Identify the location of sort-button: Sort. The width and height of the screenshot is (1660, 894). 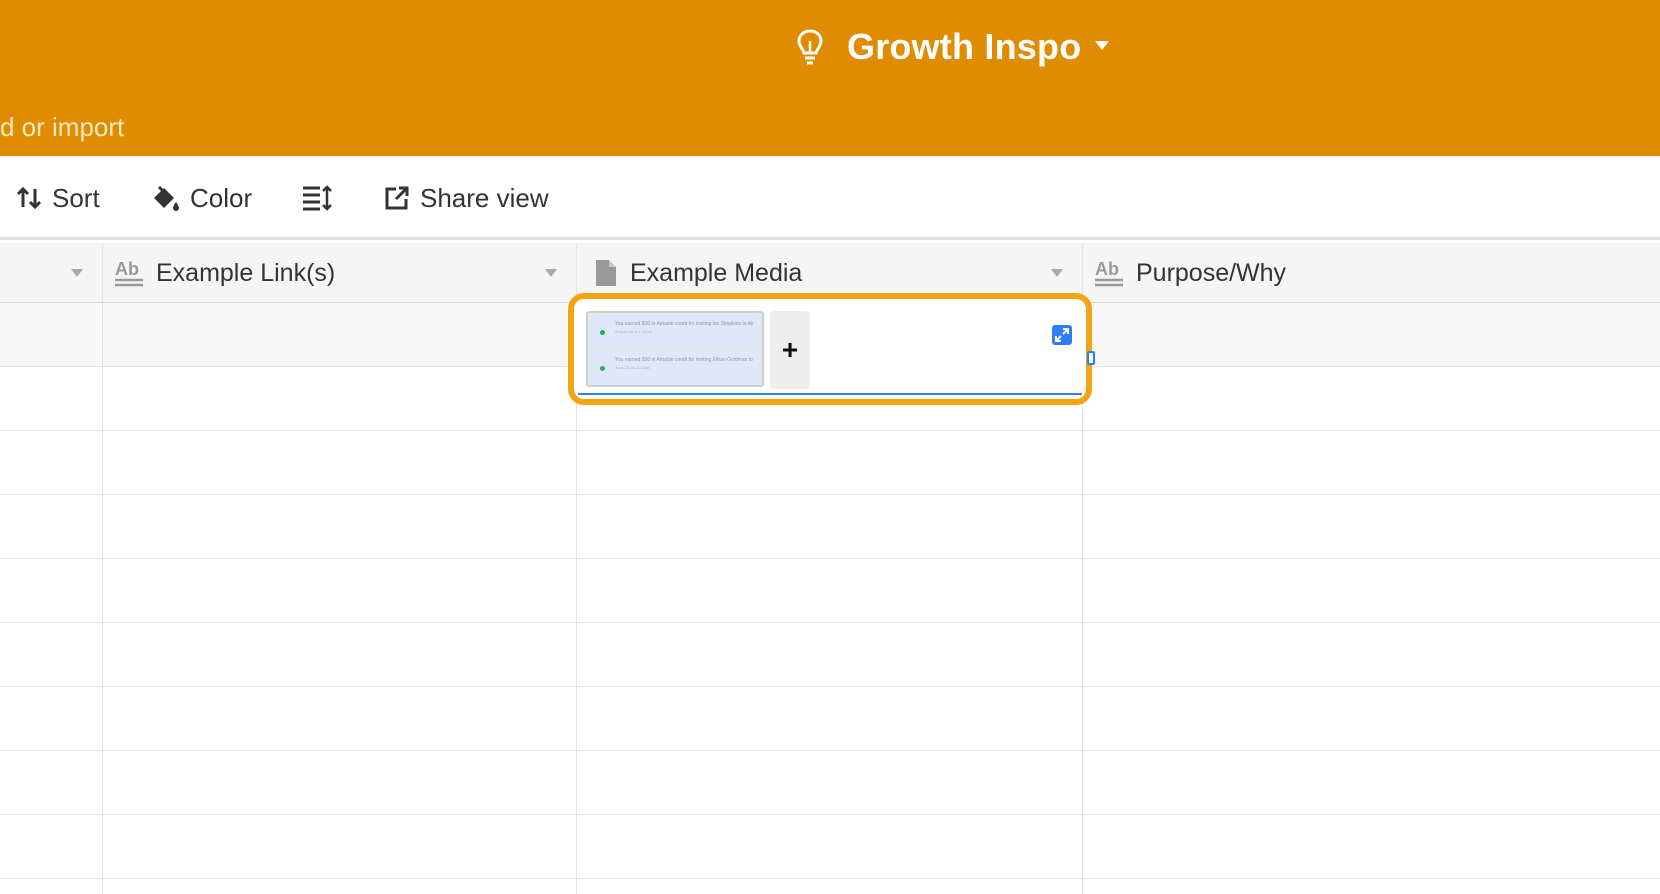
(58, 198).